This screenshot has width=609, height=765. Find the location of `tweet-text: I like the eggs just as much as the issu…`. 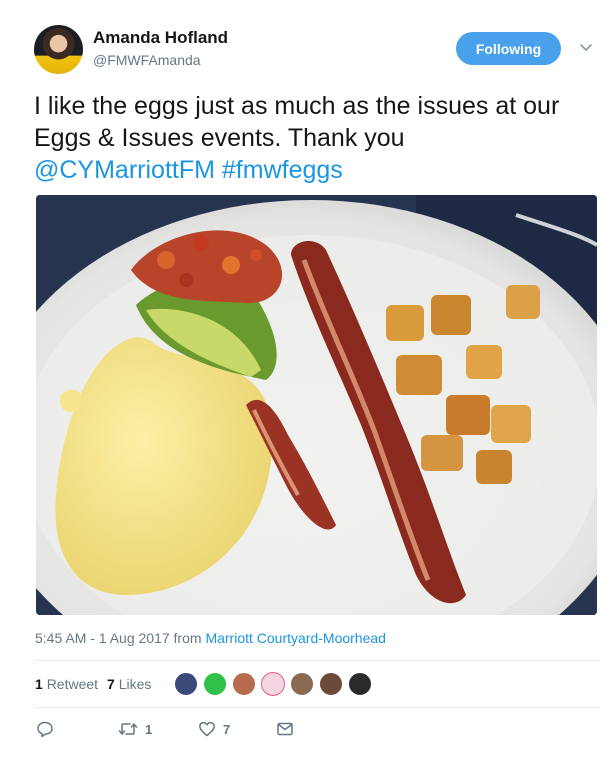

tweet-text: I like the eggs just as much as the issu… is located at coordinates (316, 138).